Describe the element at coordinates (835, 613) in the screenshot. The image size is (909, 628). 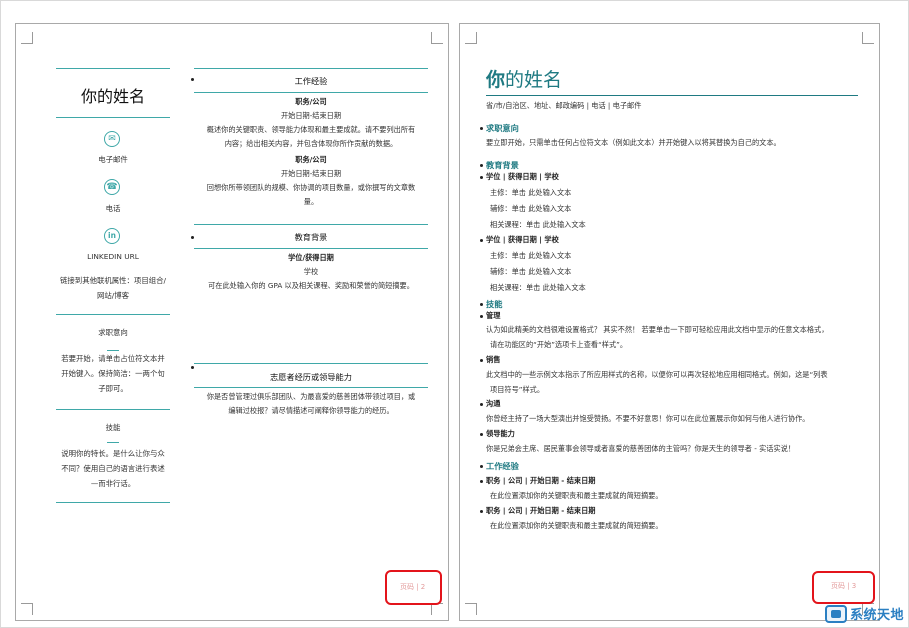
I see `watermark-logo-icon` at that location.